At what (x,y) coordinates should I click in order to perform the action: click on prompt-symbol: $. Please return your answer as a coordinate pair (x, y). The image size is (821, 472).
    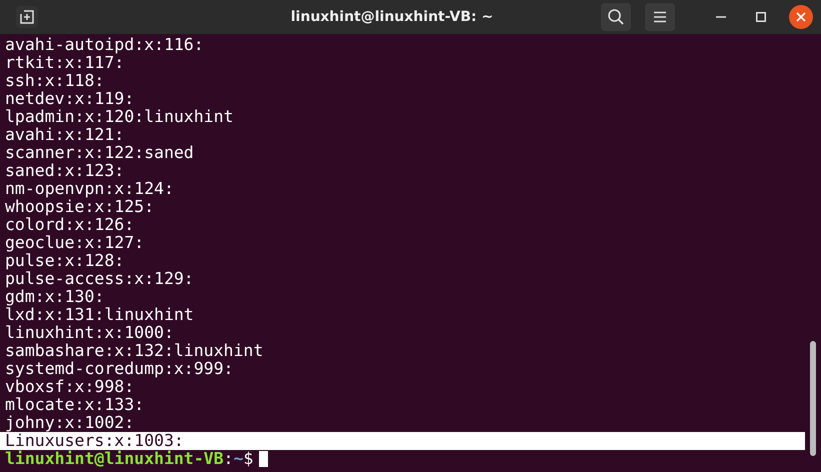
    Looking at the image, I should click on (248, 458).